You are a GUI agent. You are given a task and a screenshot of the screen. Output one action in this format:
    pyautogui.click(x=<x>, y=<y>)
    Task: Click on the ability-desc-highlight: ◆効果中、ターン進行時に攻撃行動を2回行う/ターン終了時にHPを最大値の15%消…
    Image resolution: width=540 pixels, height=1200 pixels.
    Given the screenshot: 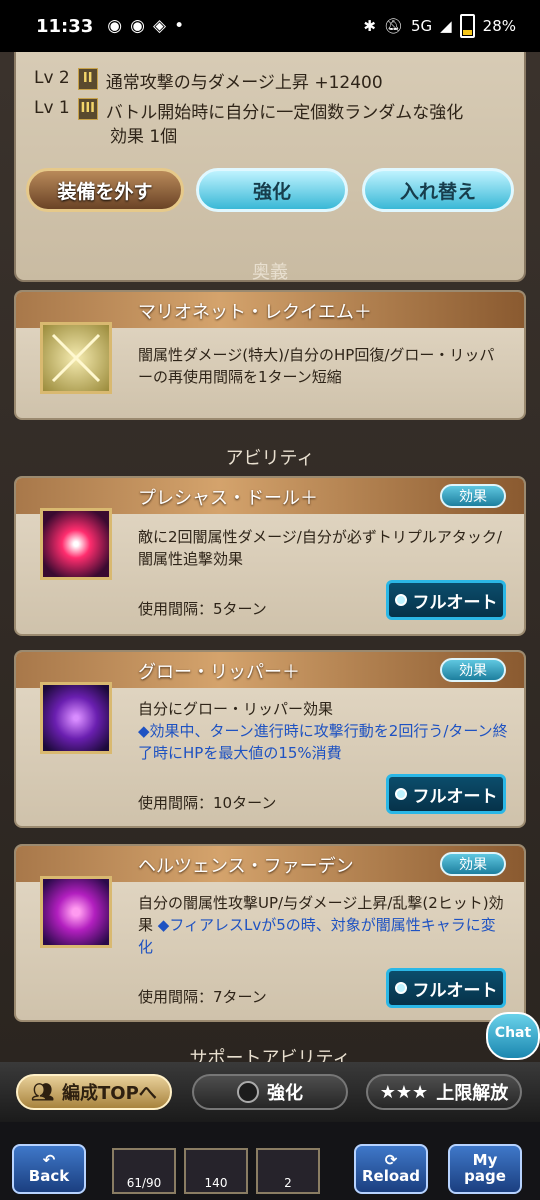 What is the action you would take?
    pyautogui.click(x=323, y=742)
    